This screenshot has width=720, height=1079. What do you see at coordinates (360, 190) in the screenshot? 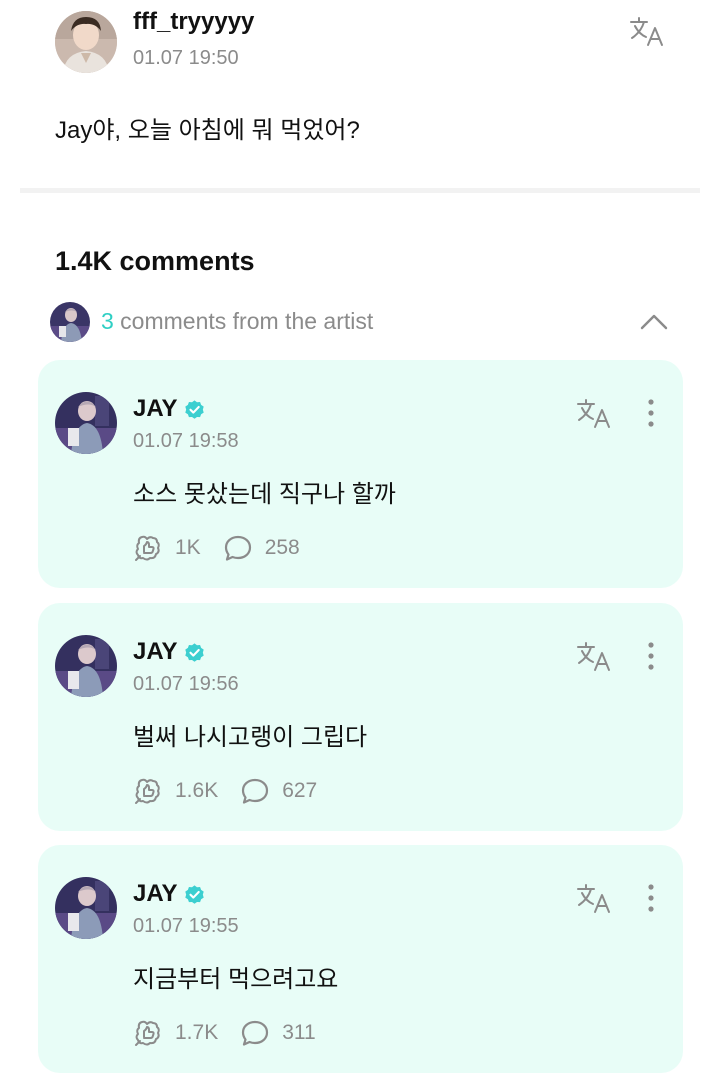
I see `section-divider` at bounding box center [360, 190].